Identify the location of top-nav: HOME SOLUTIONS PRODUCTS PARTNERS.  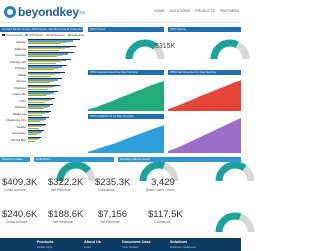
(196, 11).